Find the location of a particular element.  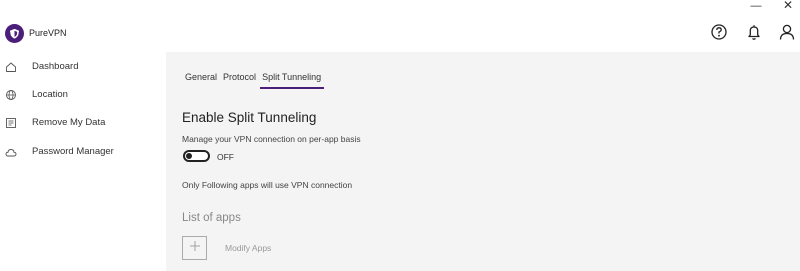

plus-icon is located at coordinates (195, 248).